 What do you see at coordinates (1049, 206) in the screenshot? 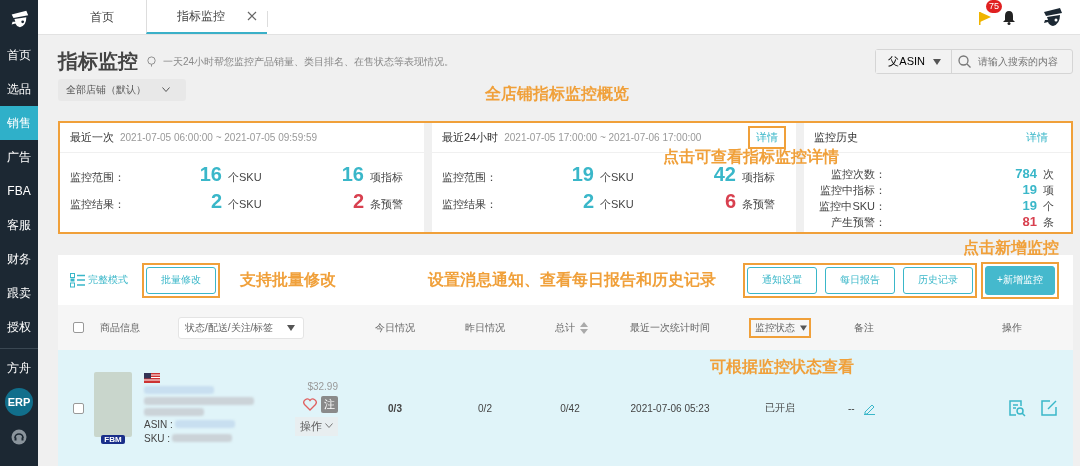
I see `stat-unit: 个` at bounding box center [1049, 206].